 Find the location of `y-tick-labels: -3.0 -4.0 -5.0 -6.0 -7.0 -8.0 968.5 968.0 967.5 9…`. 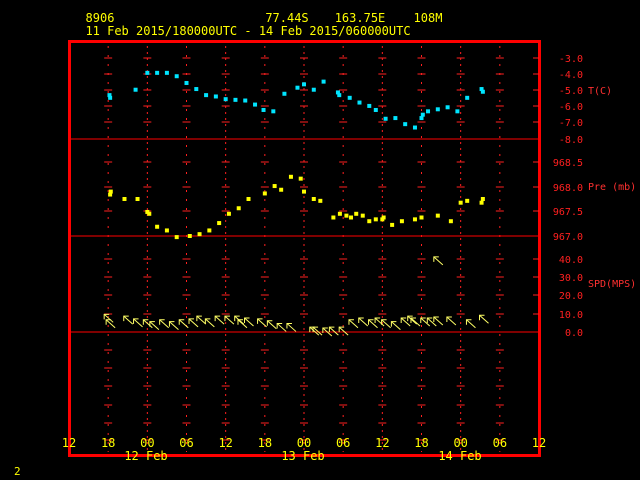

y-tick-labels: -3.0 -4.0 -5.0 -6.0 -7.0 -8.0 968.5 968.0 967.5 9… is located at coordinates (568, 196).